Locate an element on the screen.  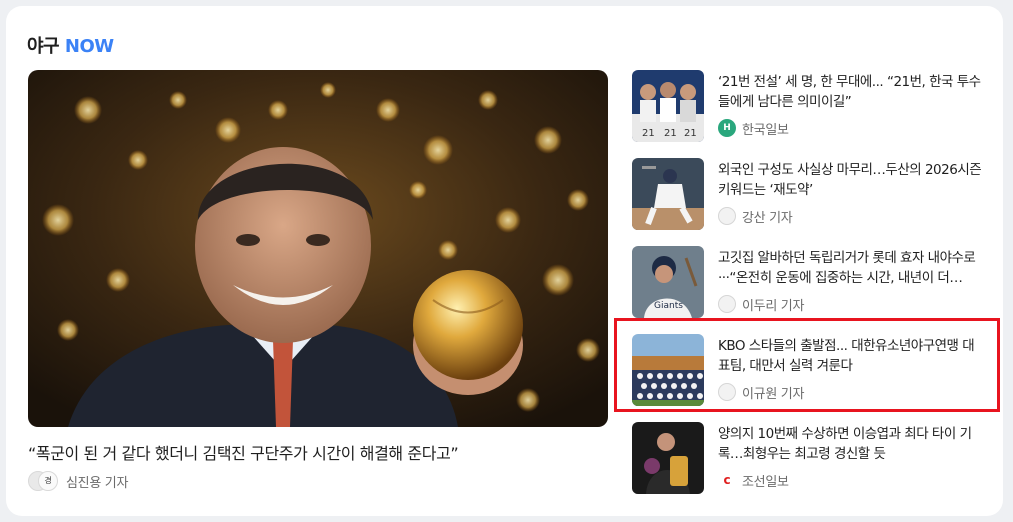
press-logo-icon: c is located at coordinates (727, 480).